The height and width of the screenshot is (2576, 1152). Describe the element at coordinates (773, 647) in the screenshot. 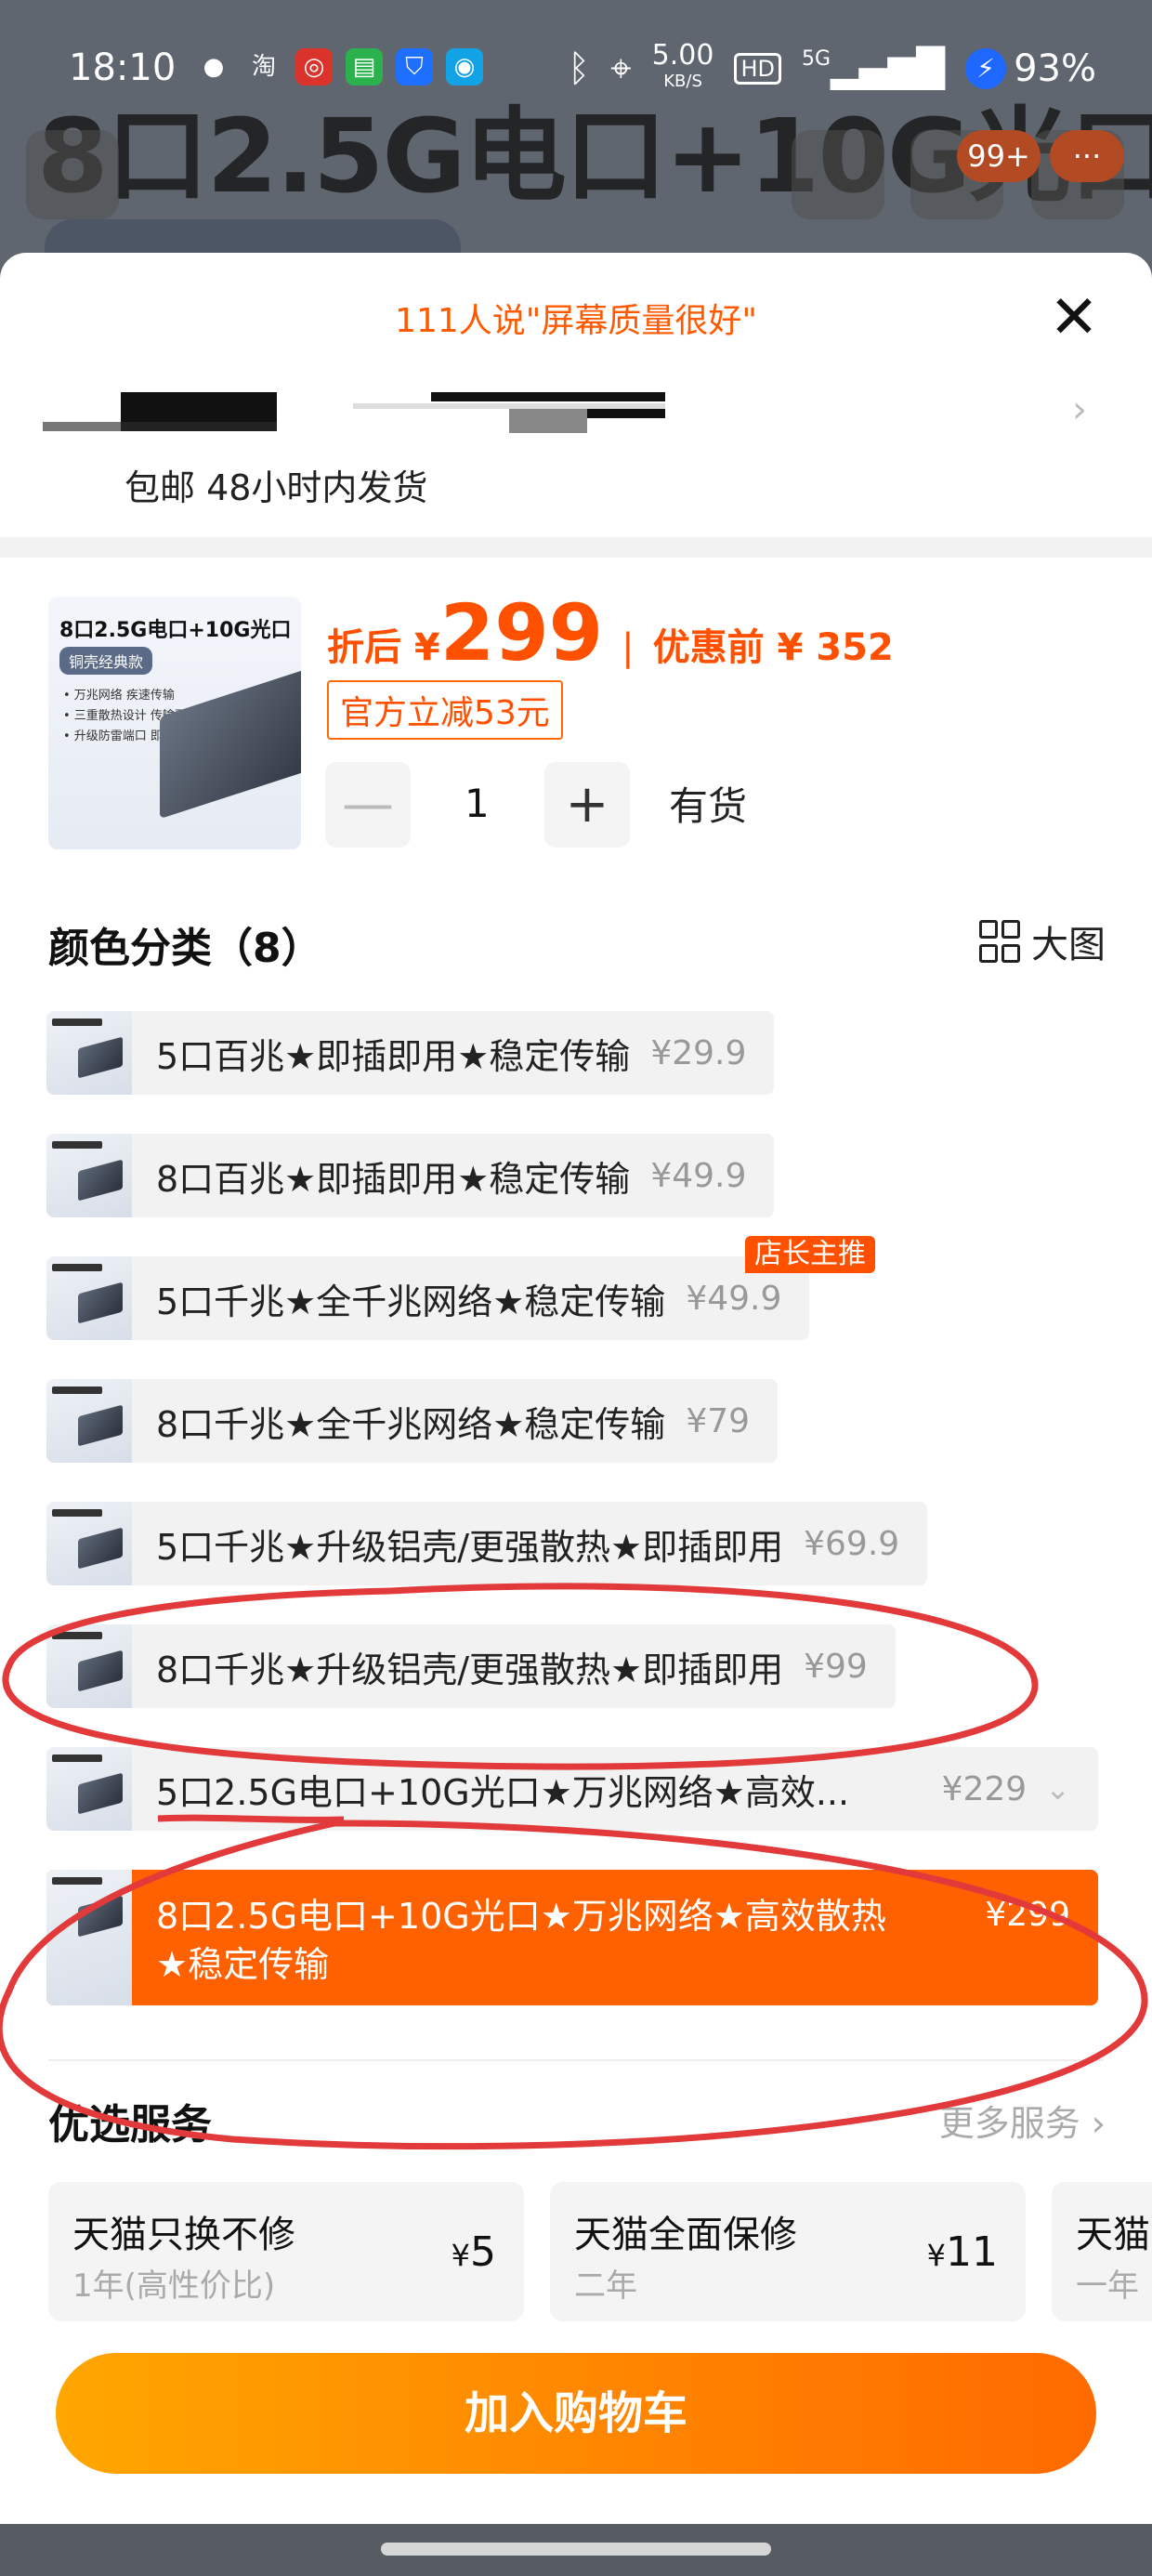

I see `original-price: 优惠前 ¥ 352` at that location.